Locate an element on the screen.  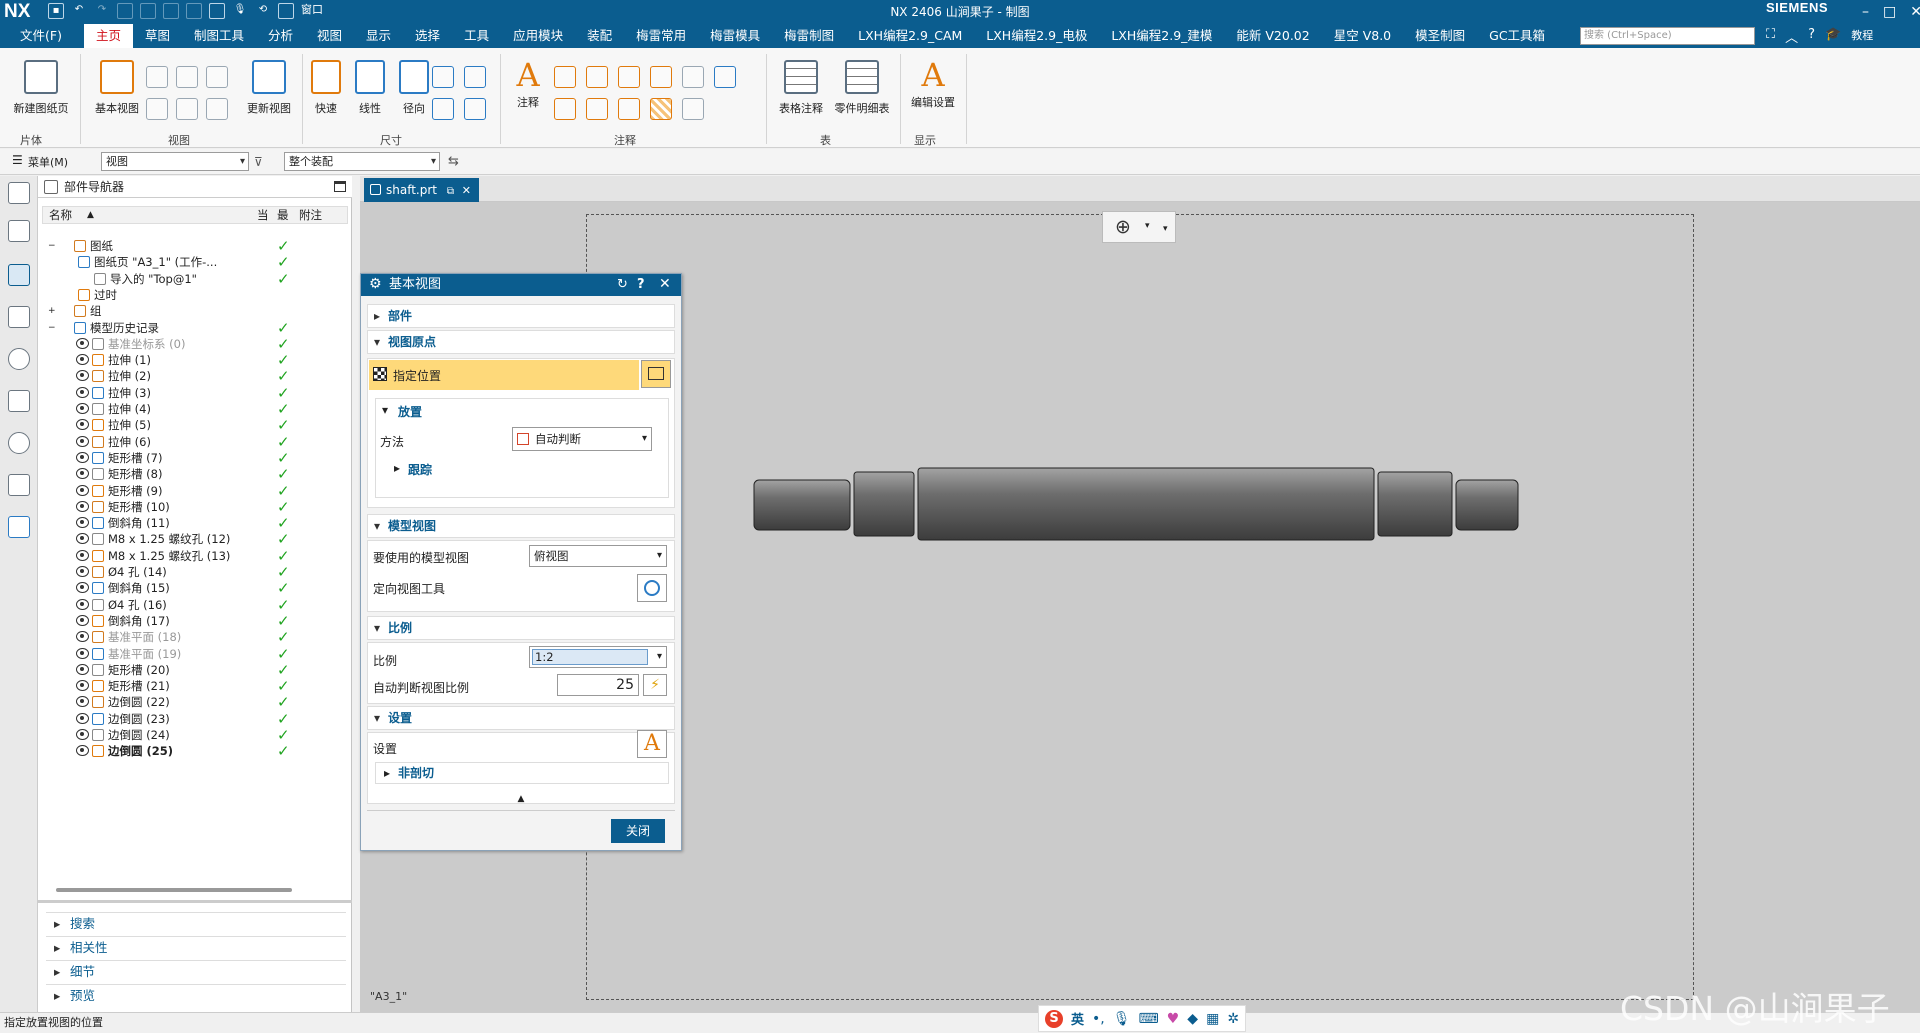
col-name: 名称 is located at coordinates (60, 215).